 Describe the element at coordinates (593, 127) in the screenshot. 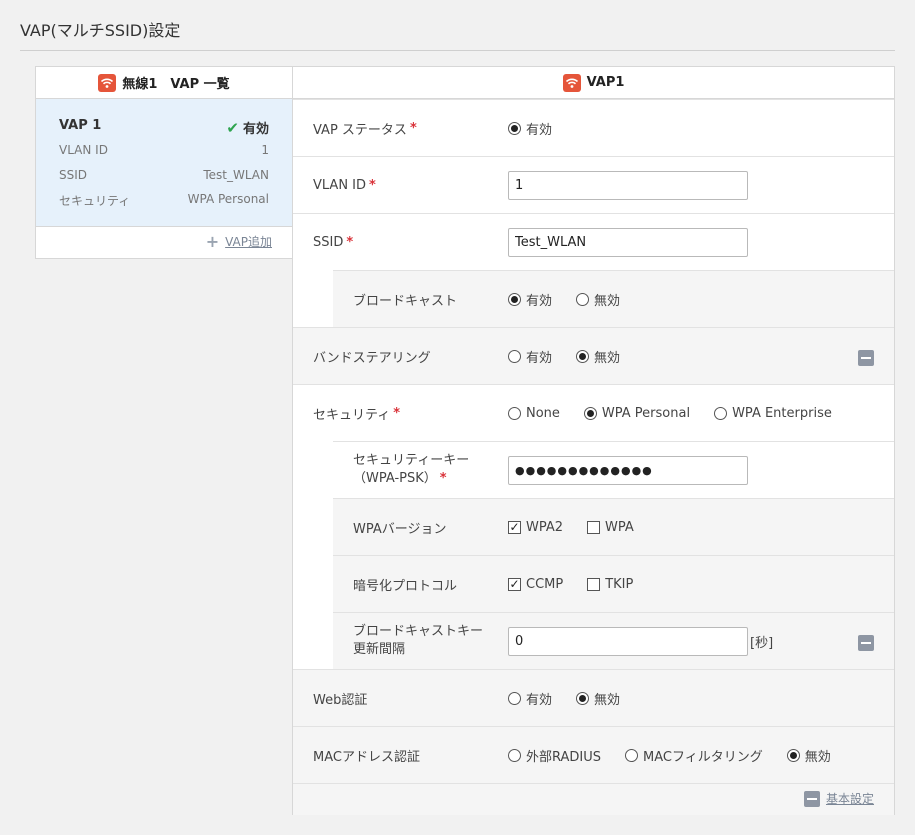

I see `row-vap-status: VAP ステータス * 有効` at that location.